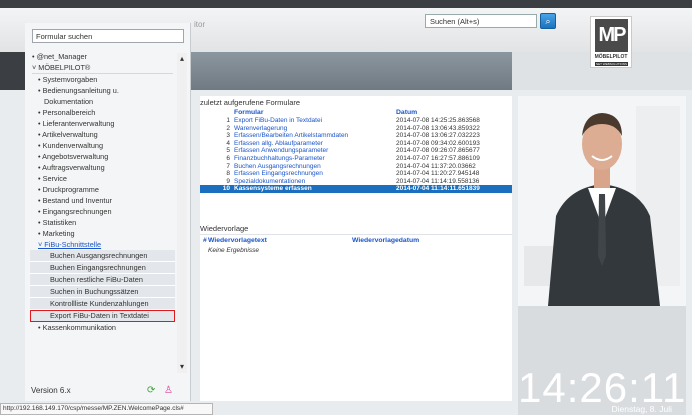 This screenshot has height=415, width=692. Describe the element at coordinates (102, 101) in the screenshot. I see `sidebar-item: Dokumentation` at that location.